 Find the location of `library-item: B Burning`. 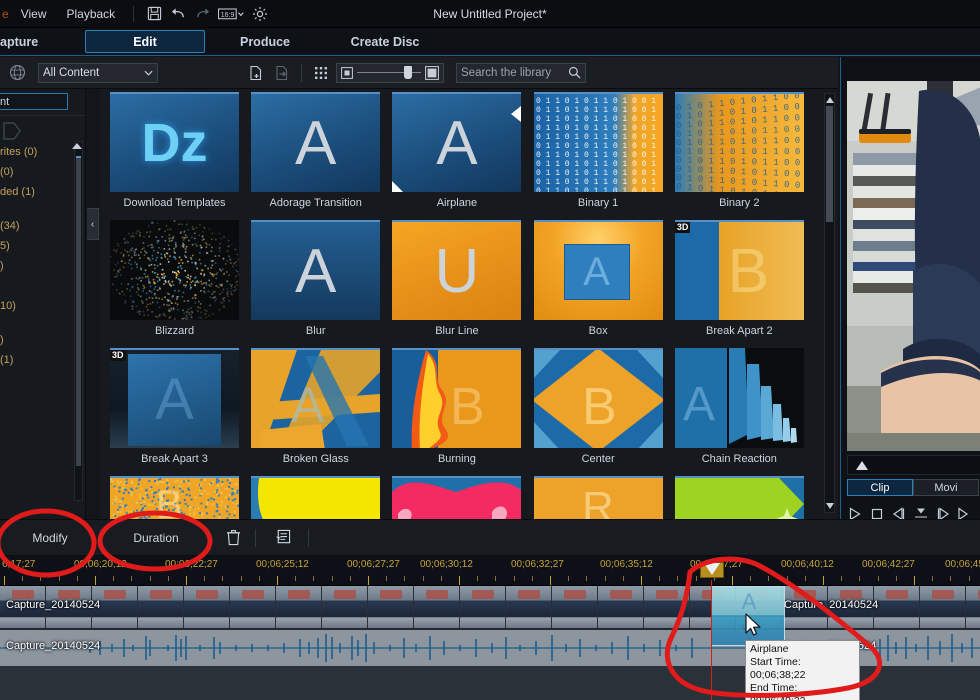

library-item: B Burning is located at coordinates (462, 412).